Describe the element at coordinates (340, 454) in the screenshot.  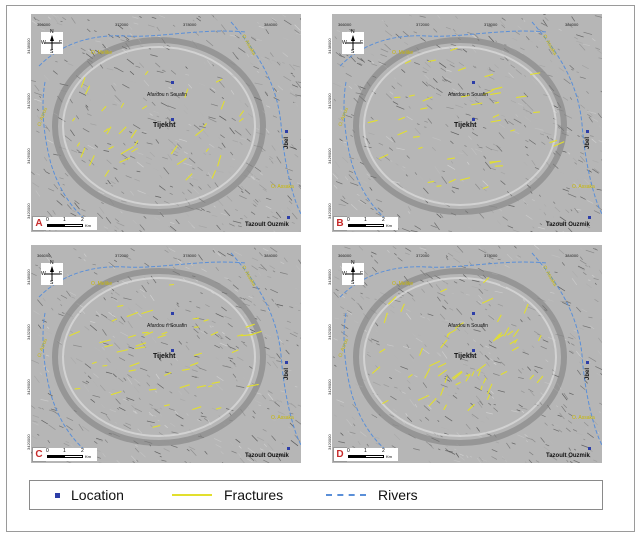
I see `panel-letter: D` at that location.